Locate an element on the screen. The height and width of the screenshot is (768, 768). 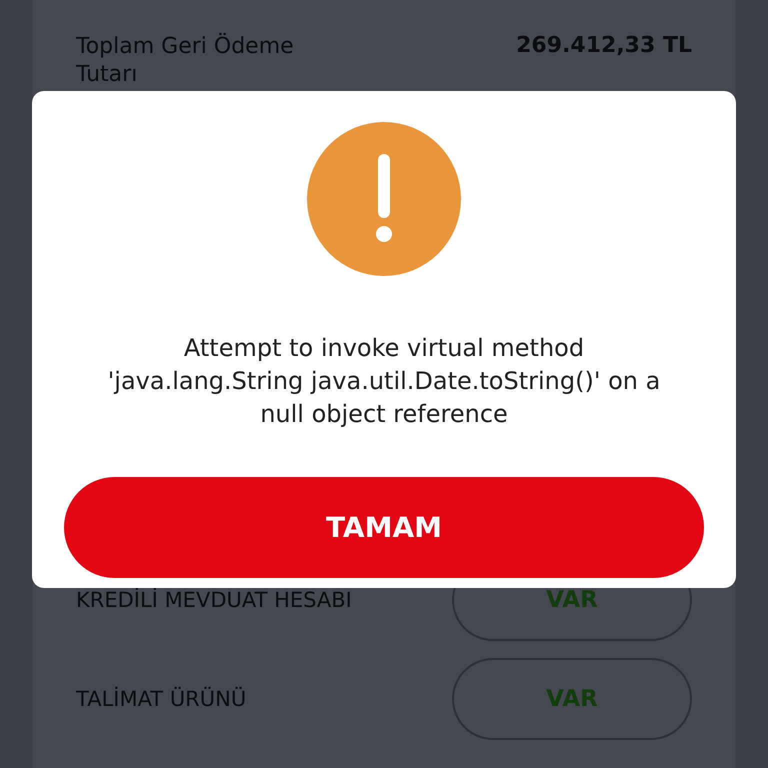
exclamation-icon is located at coordinates (384, 199).